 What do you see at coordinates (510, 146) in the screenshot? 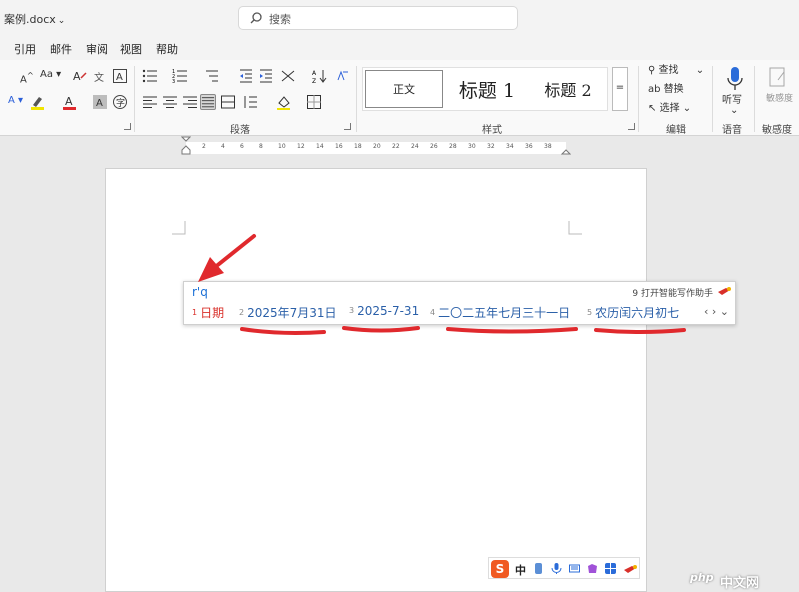
I see `ruler-number: 34` at bounding box center [510, 146].